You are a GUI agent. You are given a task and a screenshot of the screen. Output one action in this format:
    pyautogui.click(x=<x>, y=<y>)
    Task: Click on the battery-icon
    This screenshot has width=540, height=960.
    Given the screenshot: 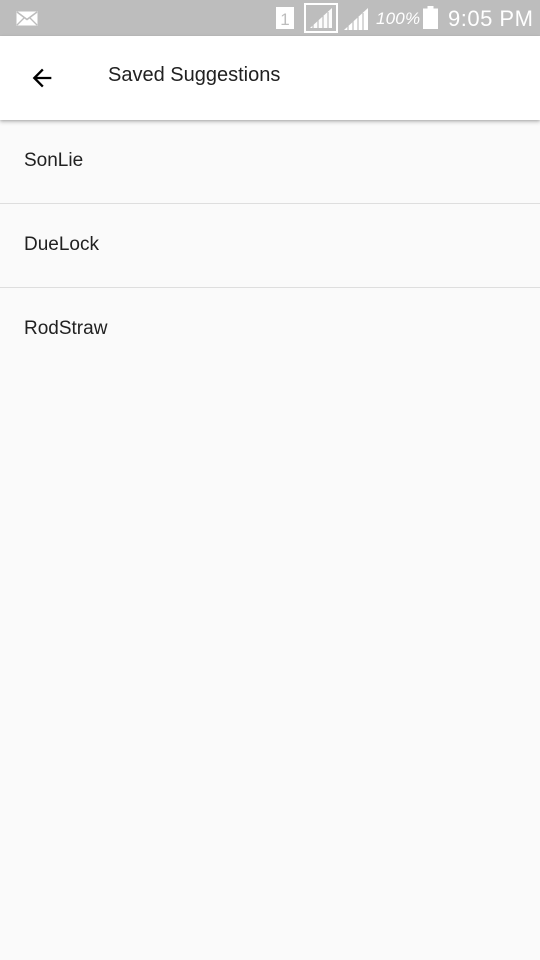 What is the action you would take?
    pyautogui.click(x=430, y=17)
    